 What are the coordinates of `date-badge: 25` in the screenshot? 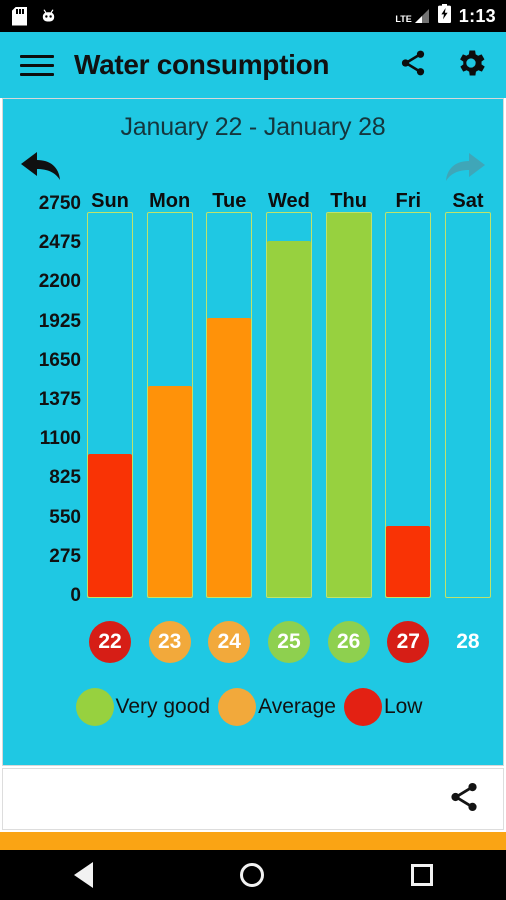 It's located at (288, 642).